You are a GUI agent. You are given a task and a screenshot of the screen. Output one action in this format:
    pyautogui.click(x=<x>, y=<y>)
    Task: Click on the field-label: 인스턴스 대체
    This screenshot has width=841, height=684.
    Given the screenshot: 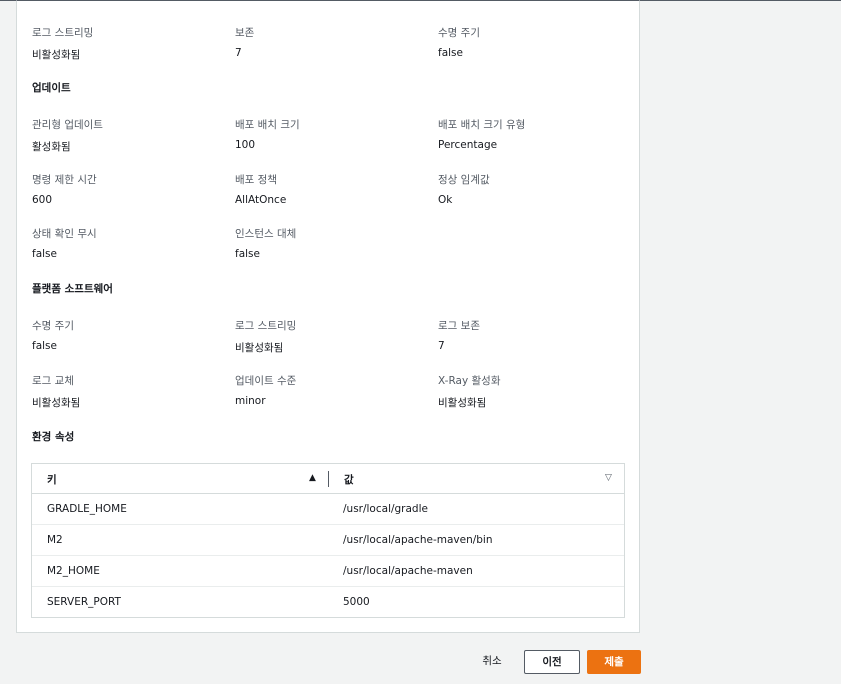 What is the action you would take?
    pyautogui.click(x=266, y=234)
    